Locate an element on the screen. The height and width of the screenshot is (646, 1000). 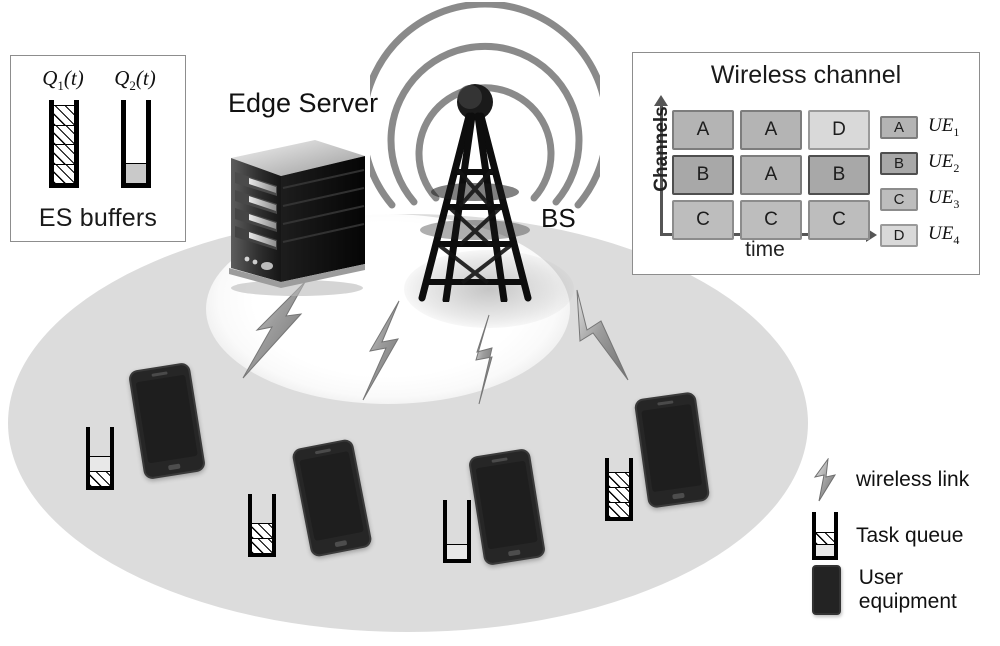
ue-legend-label: UE4 is located at coordinates (944, 234).